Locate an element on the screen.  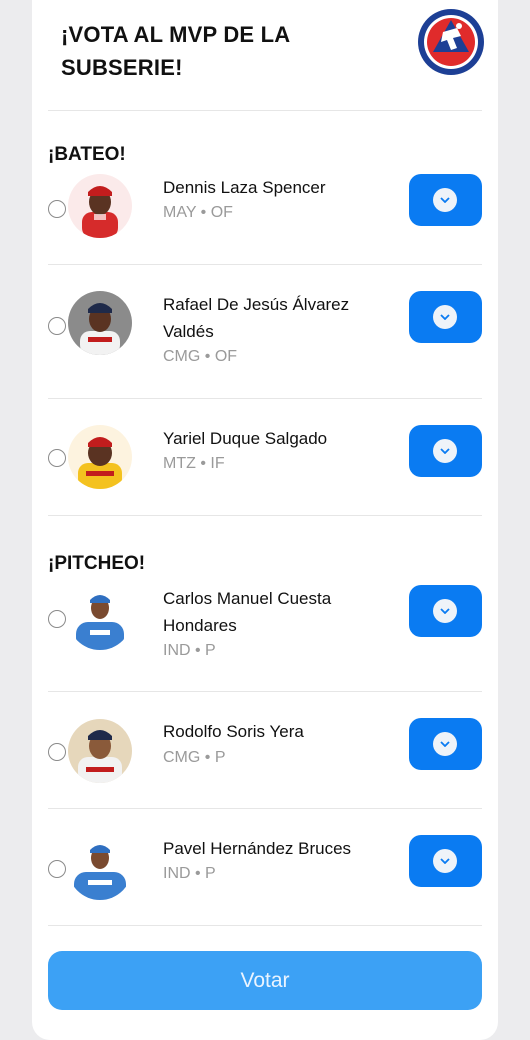
serie-nacional-logo is located at coordinates (451, 42).